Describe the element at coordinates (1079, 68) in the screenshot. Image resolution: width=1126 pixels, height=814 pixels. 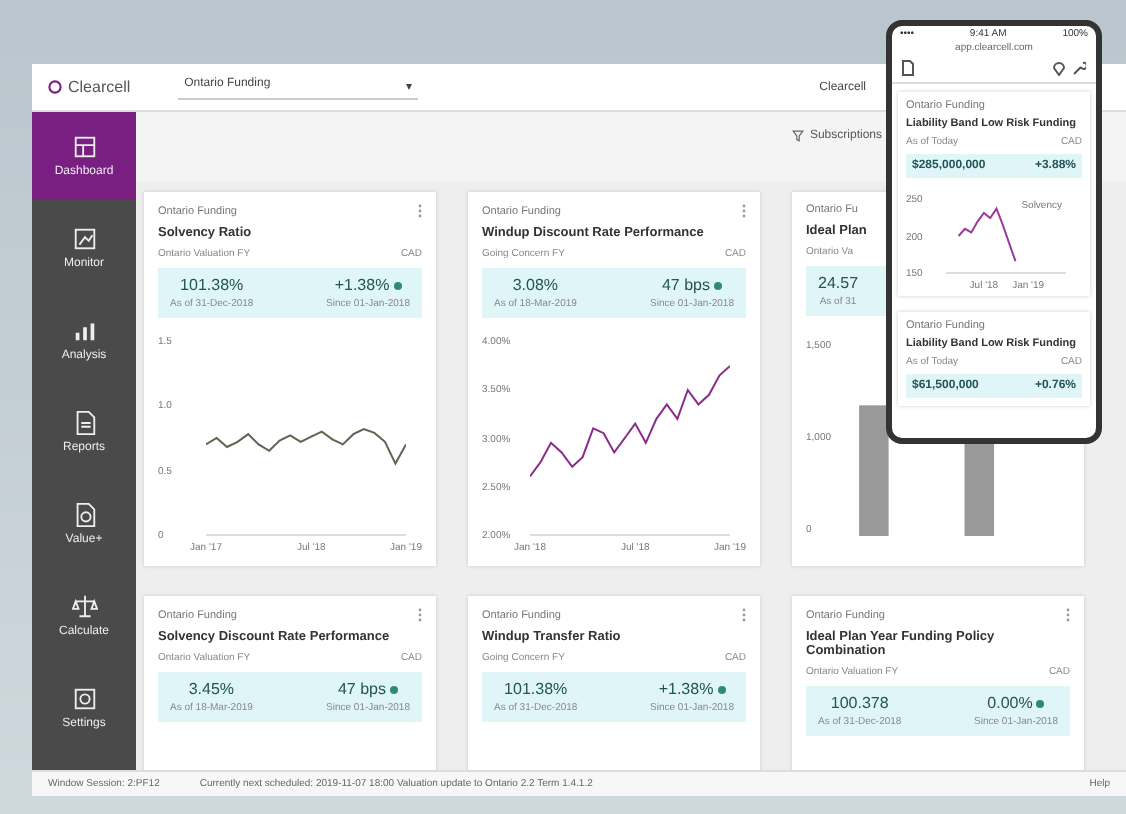
I see `wrench-icon` at that location.